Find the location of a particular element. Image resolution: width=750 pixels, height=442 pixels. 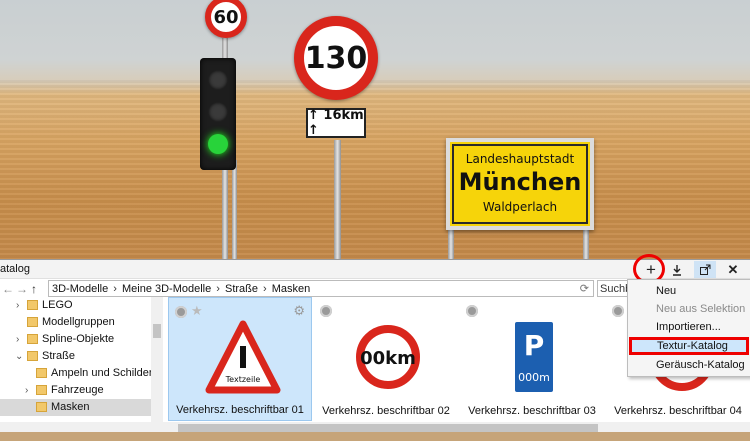

tree-item-label: Masken is located at coordinates (70, 407).